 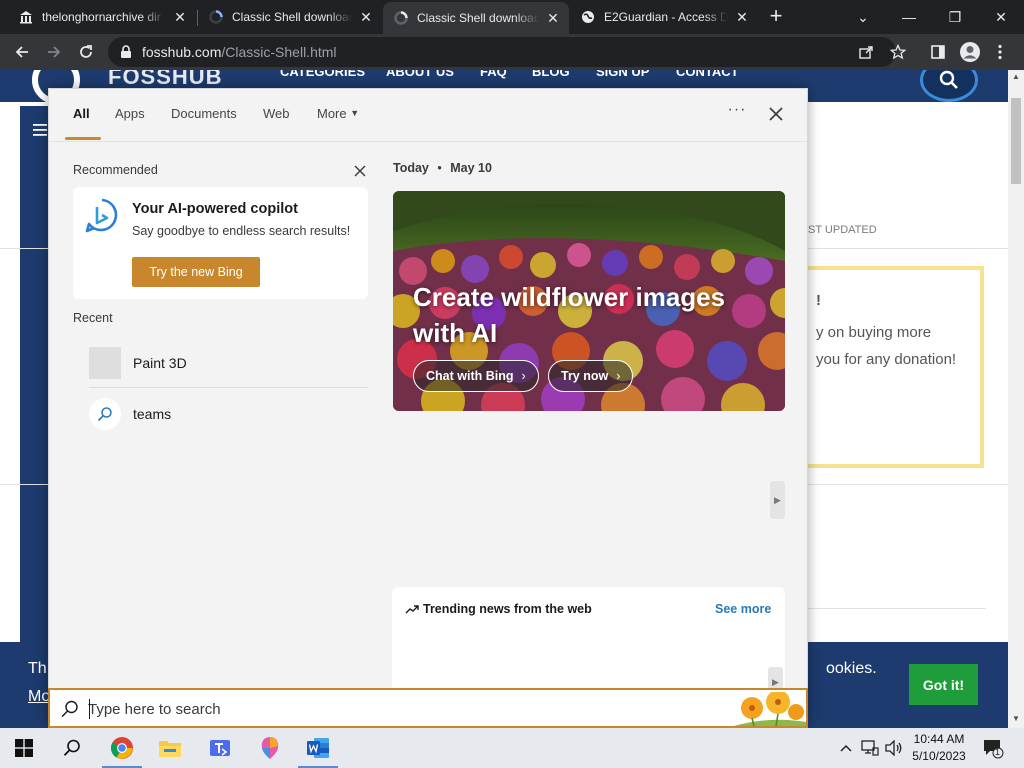 I want to click on dismiss-icon, so click(x=360, y=171).